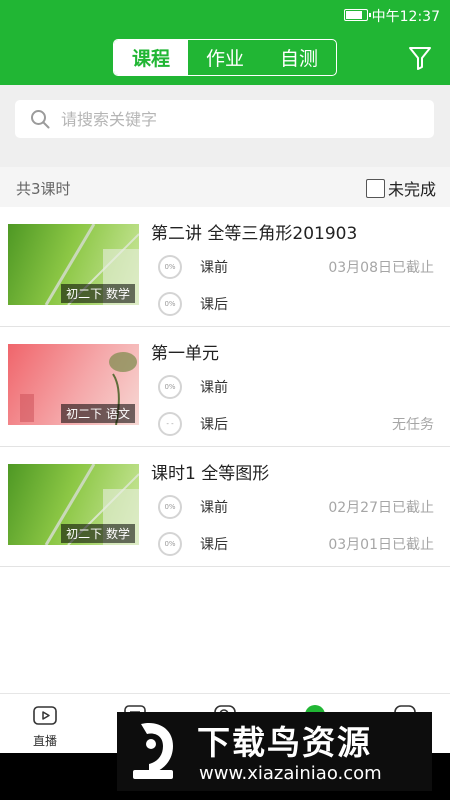 The image size is (450, 800). Describe the element at coordinates (210, 474) in the screenshot. I see `lesson-title: 课时1 全等图形` at that location.